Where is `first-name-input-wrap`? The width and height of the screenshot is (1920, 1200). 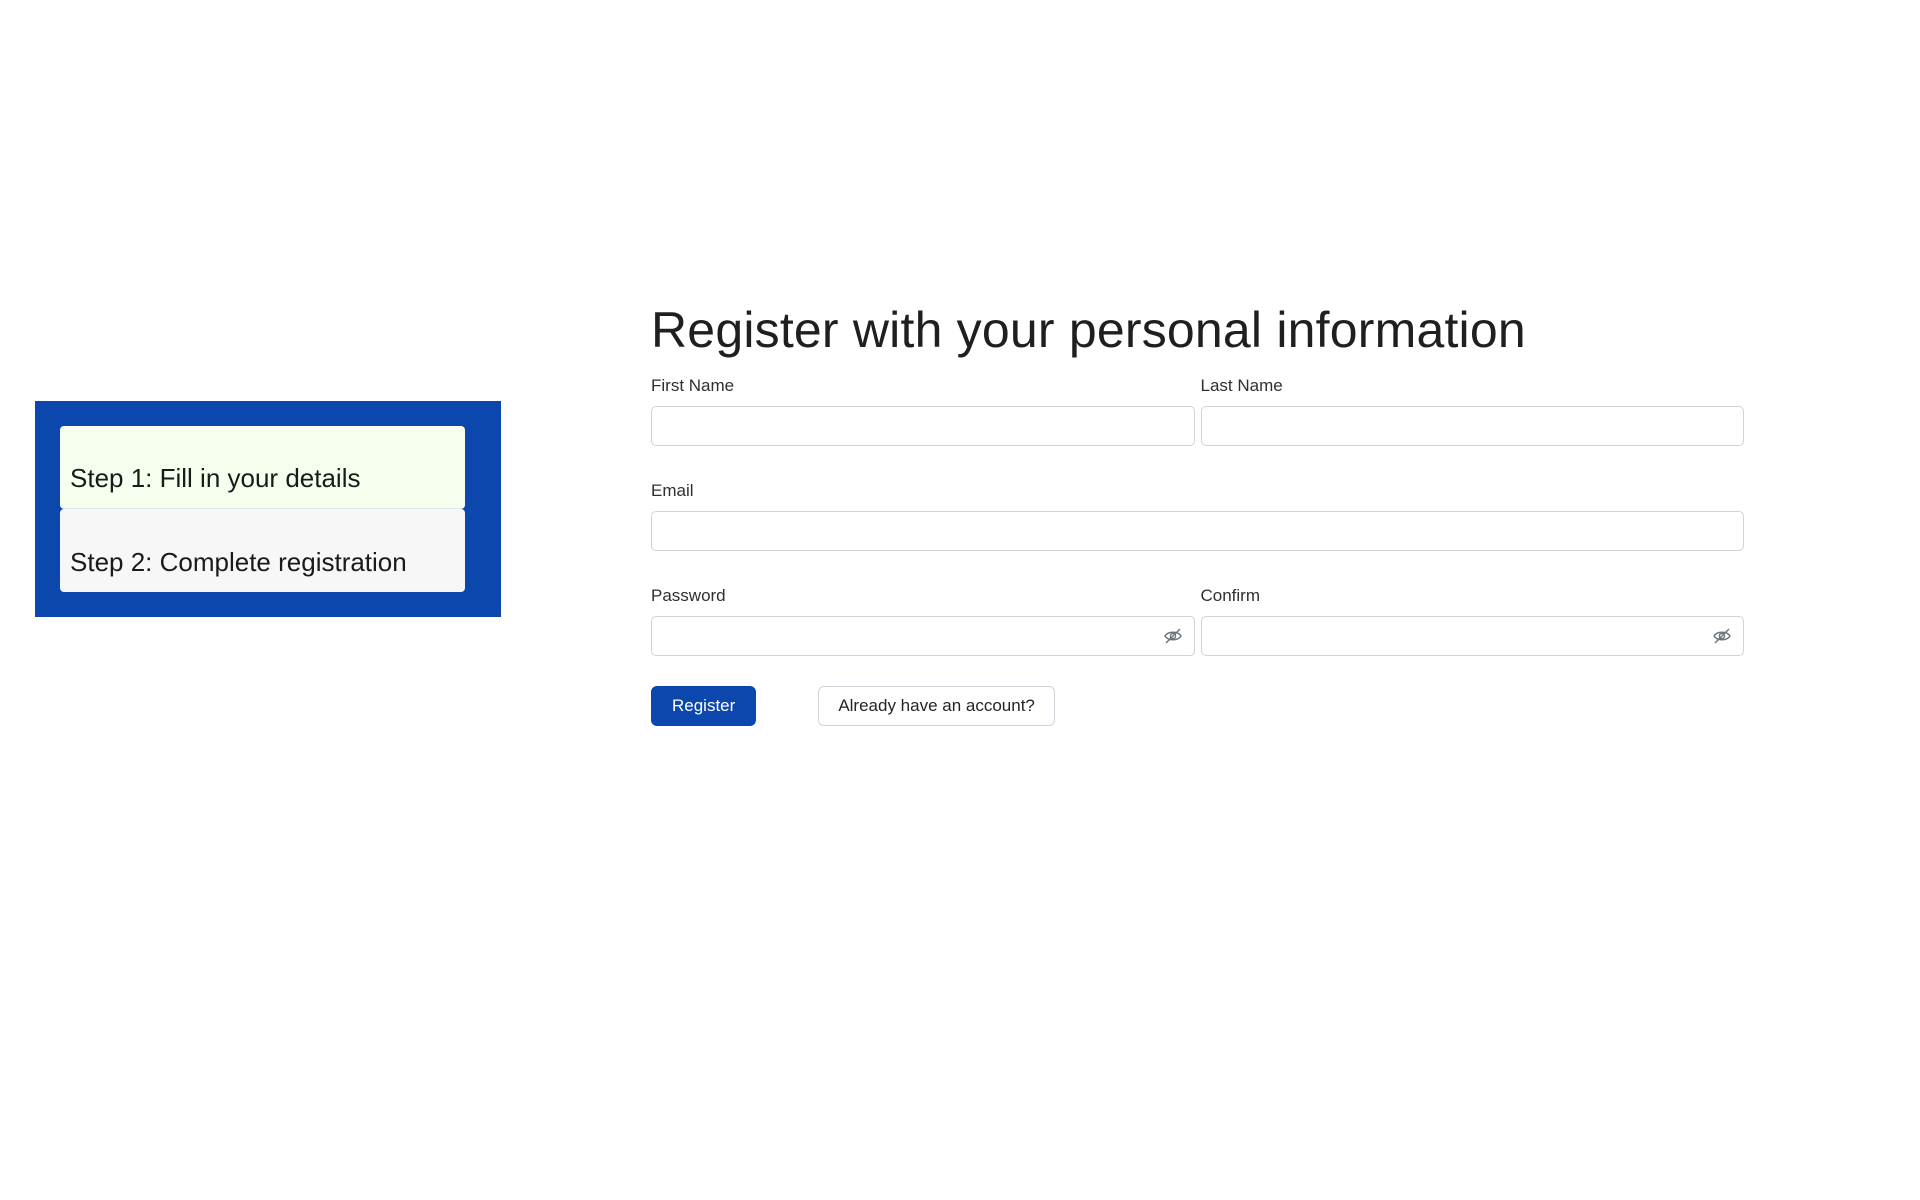 first-name-input-wrap is located at coordinates (923, 426).